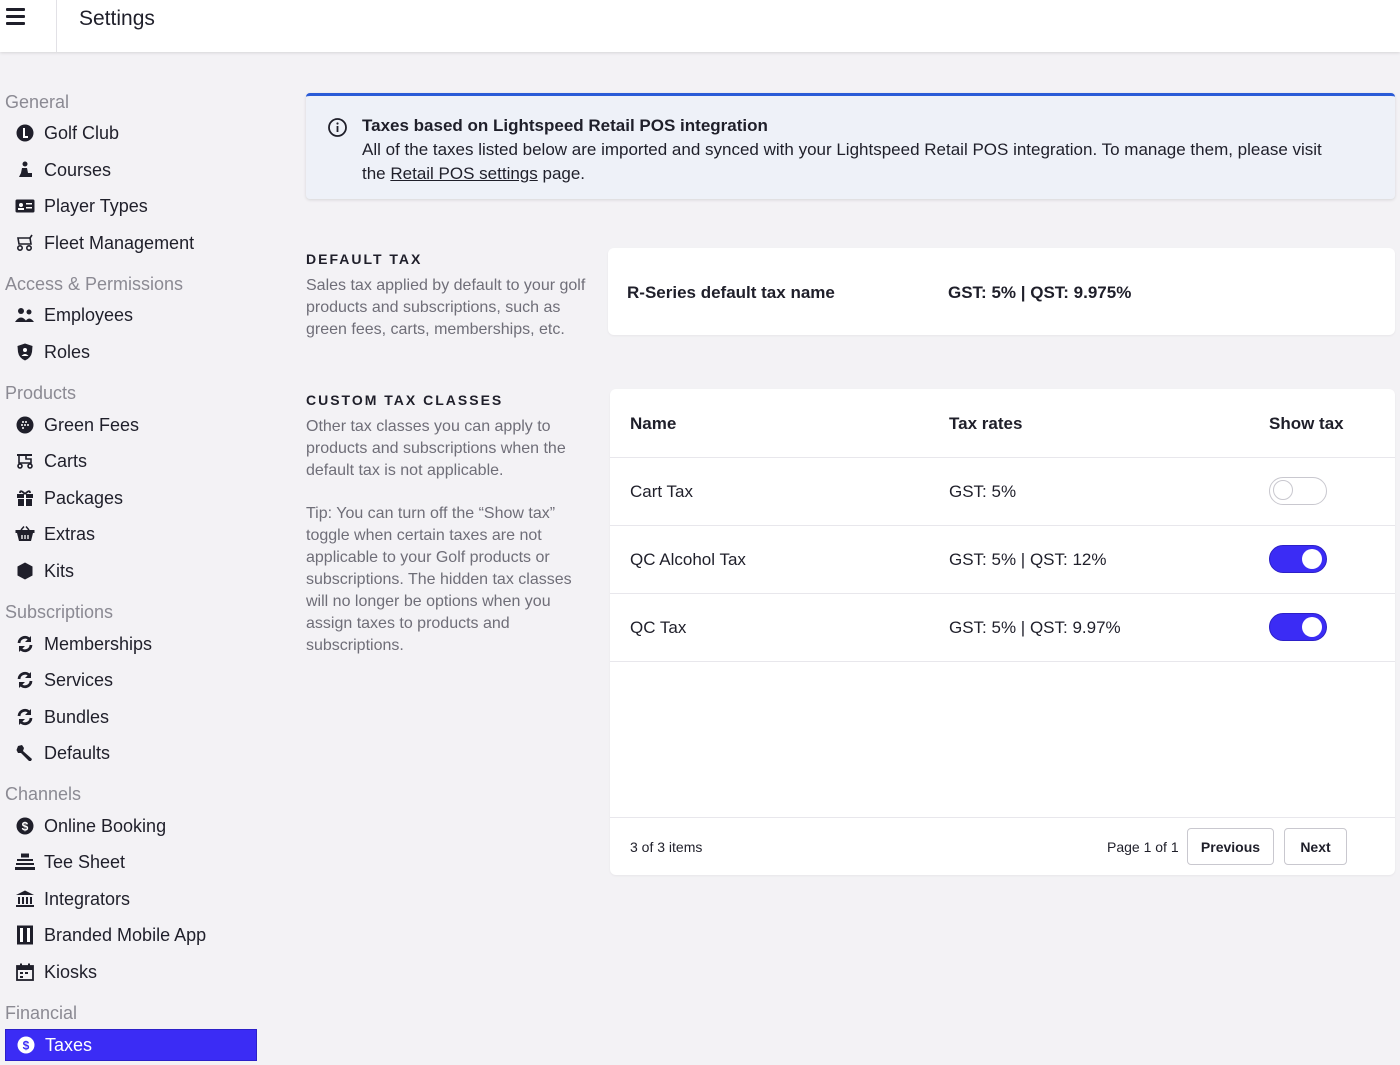 Image resolution: width=1400 pixels, height=1065 pixels. Describe the element at coordinates (94, 284) in the screenshot. I see `sidebar-section-access: Access & Permissions` at that location.